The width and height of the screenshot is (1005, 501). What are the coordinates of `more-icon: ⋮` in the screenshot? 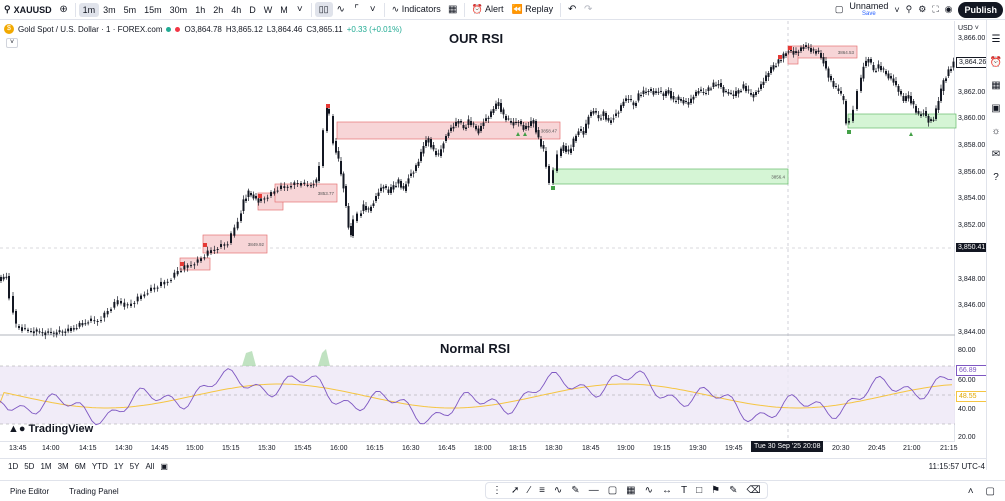 It's located at (497, 490).